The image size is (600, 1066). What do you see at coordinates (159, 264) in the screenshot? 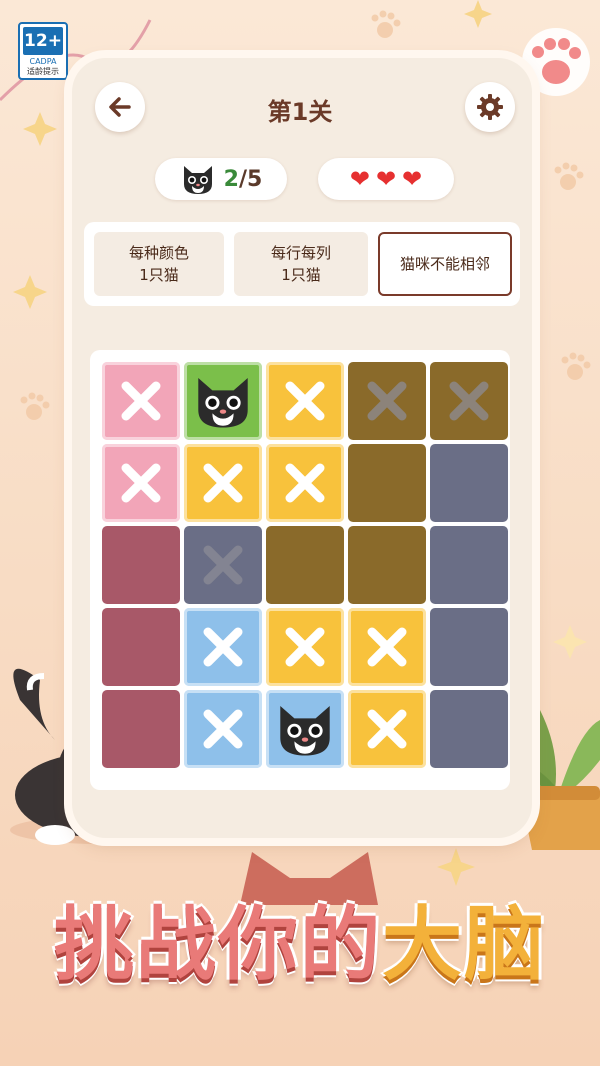
I see `rule-one-cat-per-color: 每种颜色 1只猫` at bounding box center [159, 264].